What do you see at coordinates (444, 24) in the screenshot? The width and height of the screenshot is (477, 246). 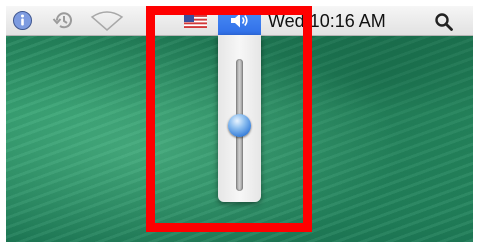 I see `spotlight-search-icon` at bounding box center [444, 24].